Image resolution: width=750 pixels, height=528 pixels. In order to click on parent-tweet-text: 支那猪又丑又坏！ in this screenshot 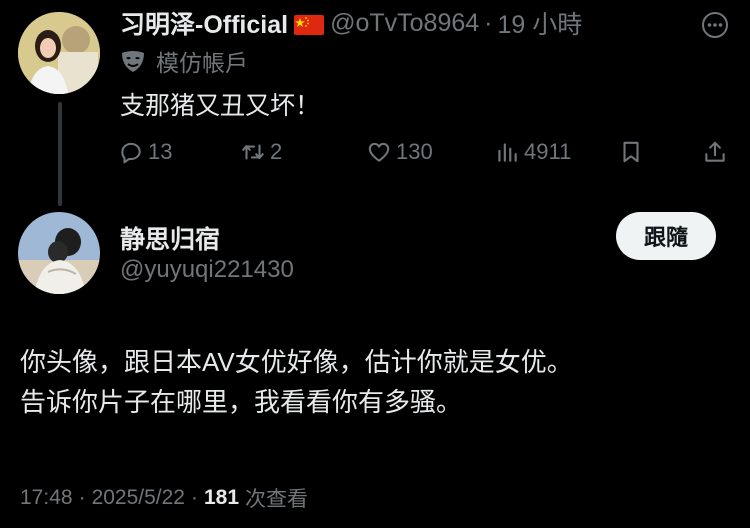, I will do `click(220, 106)`.